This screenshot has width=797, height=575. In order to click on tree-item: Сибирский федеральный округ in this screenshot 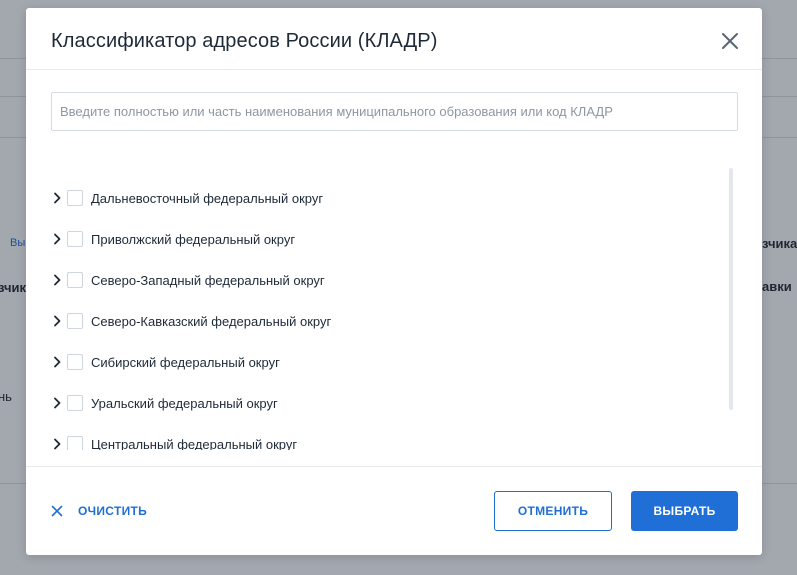, I will do `click(165, 362)`.